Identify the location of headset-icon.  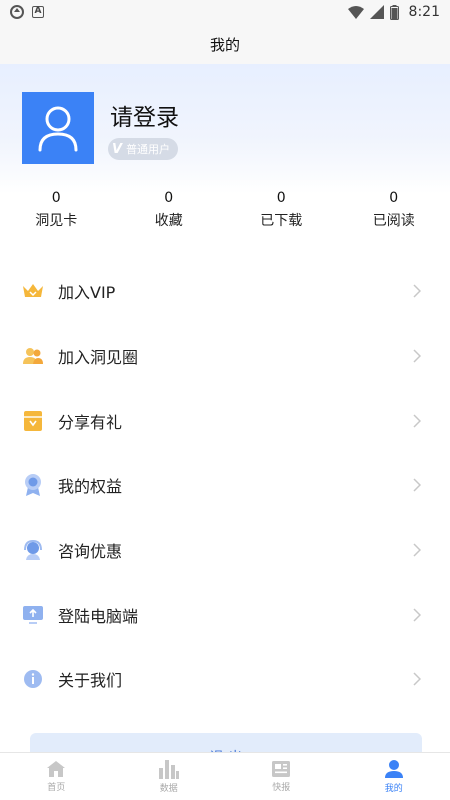
(33, 550).